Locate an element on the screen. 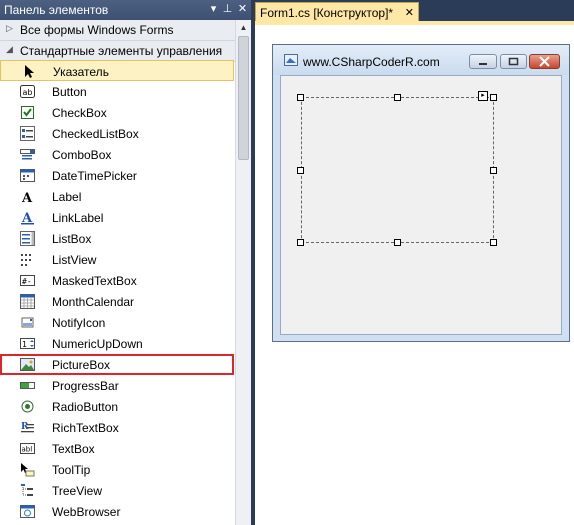 The image size is (574, 525). toolbox-item-button: ab Button is located at coordinates (117, 91).